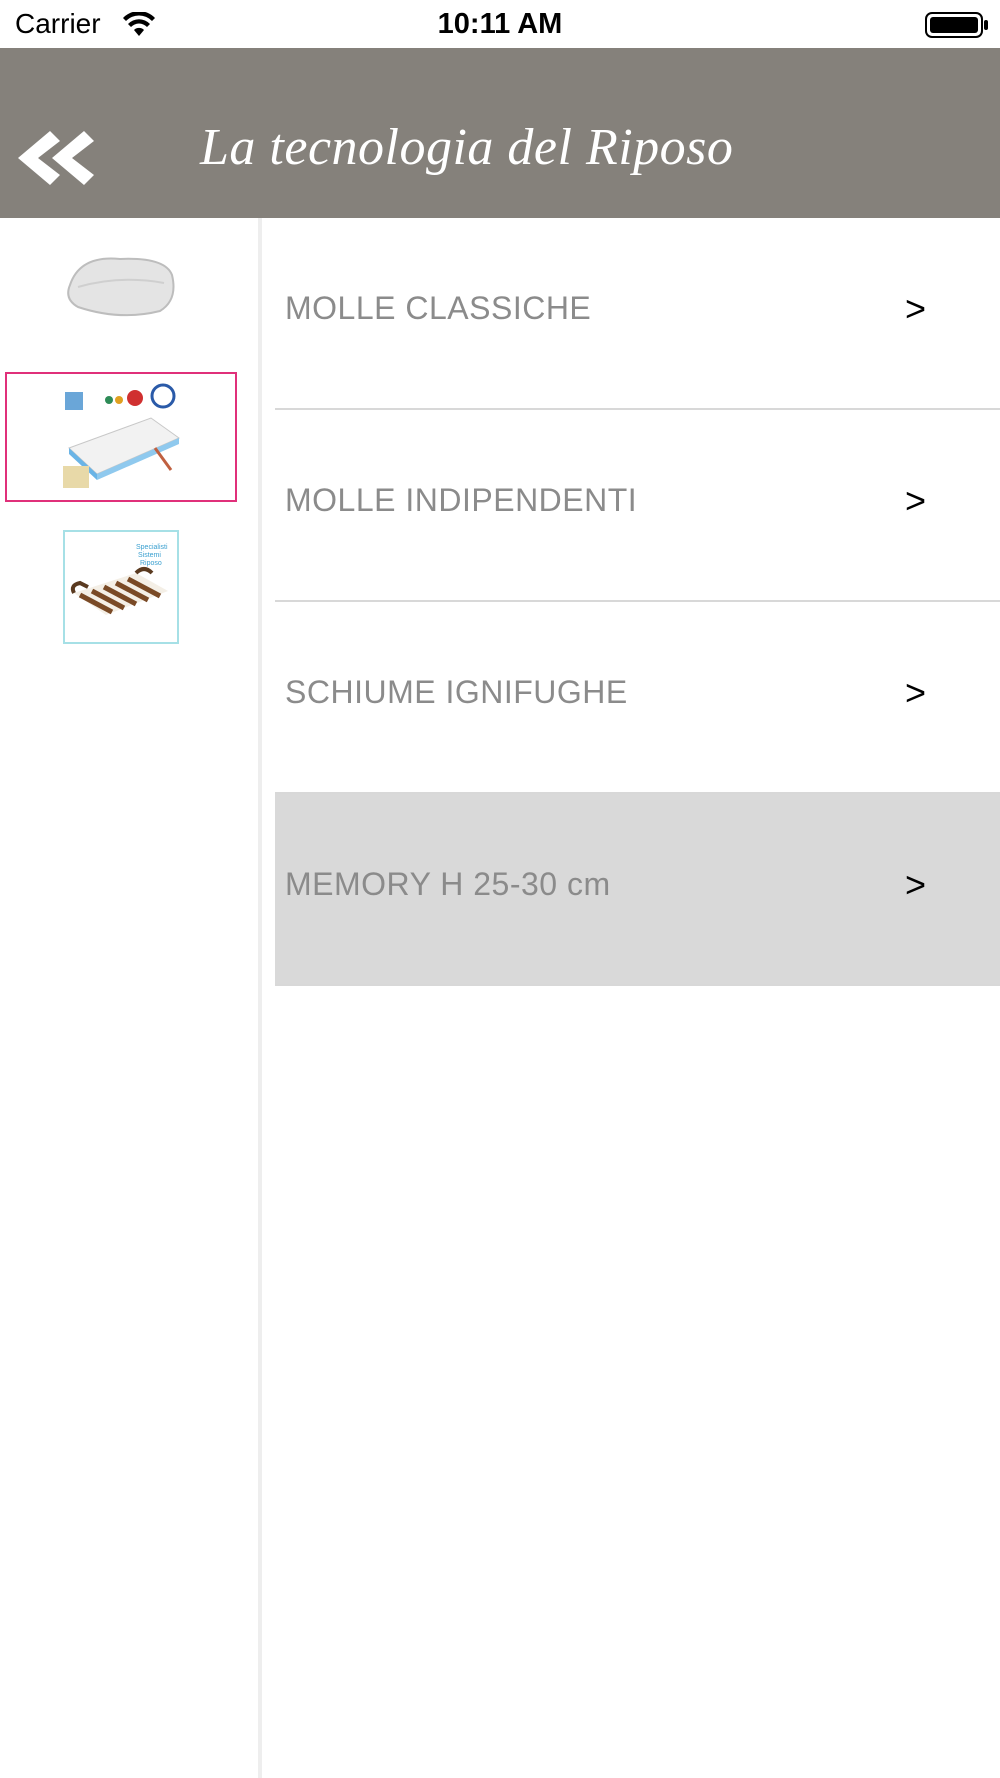  I want to click on list-item-label: MOLLE INDIPENDENTI, so click(461, 500).